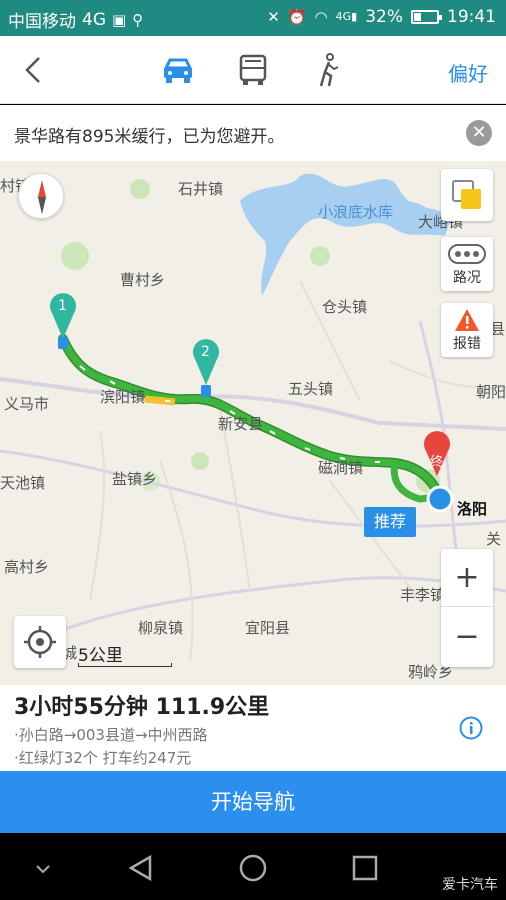 The height and width of the screenshot is (900, 506). Describe the element at coordinates (138, 19) in the screenshot. I see `location-icon: ⚲` at that location.